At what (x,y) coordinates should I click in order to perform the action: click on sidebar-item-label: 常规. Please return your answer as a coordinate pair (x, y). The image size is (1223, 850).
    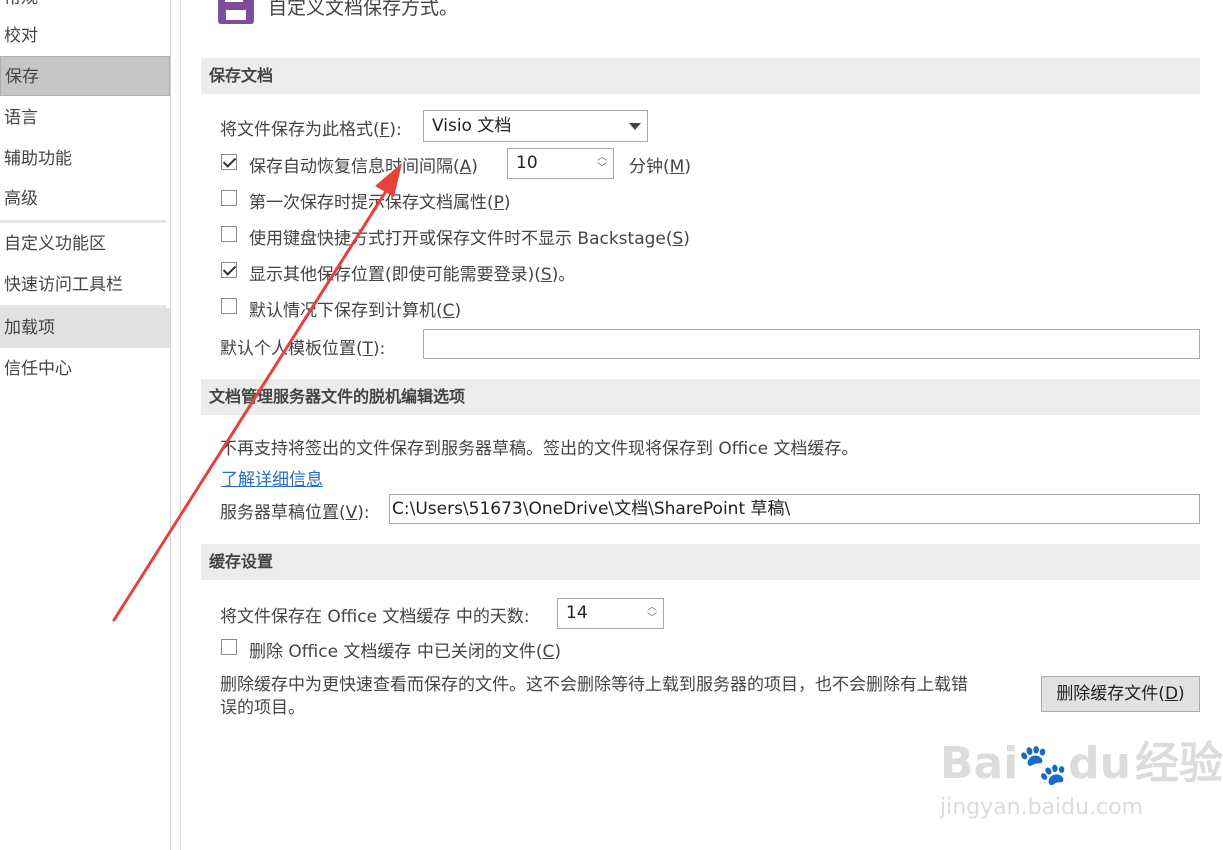
    Looking at the image, I should click on (21, 4).